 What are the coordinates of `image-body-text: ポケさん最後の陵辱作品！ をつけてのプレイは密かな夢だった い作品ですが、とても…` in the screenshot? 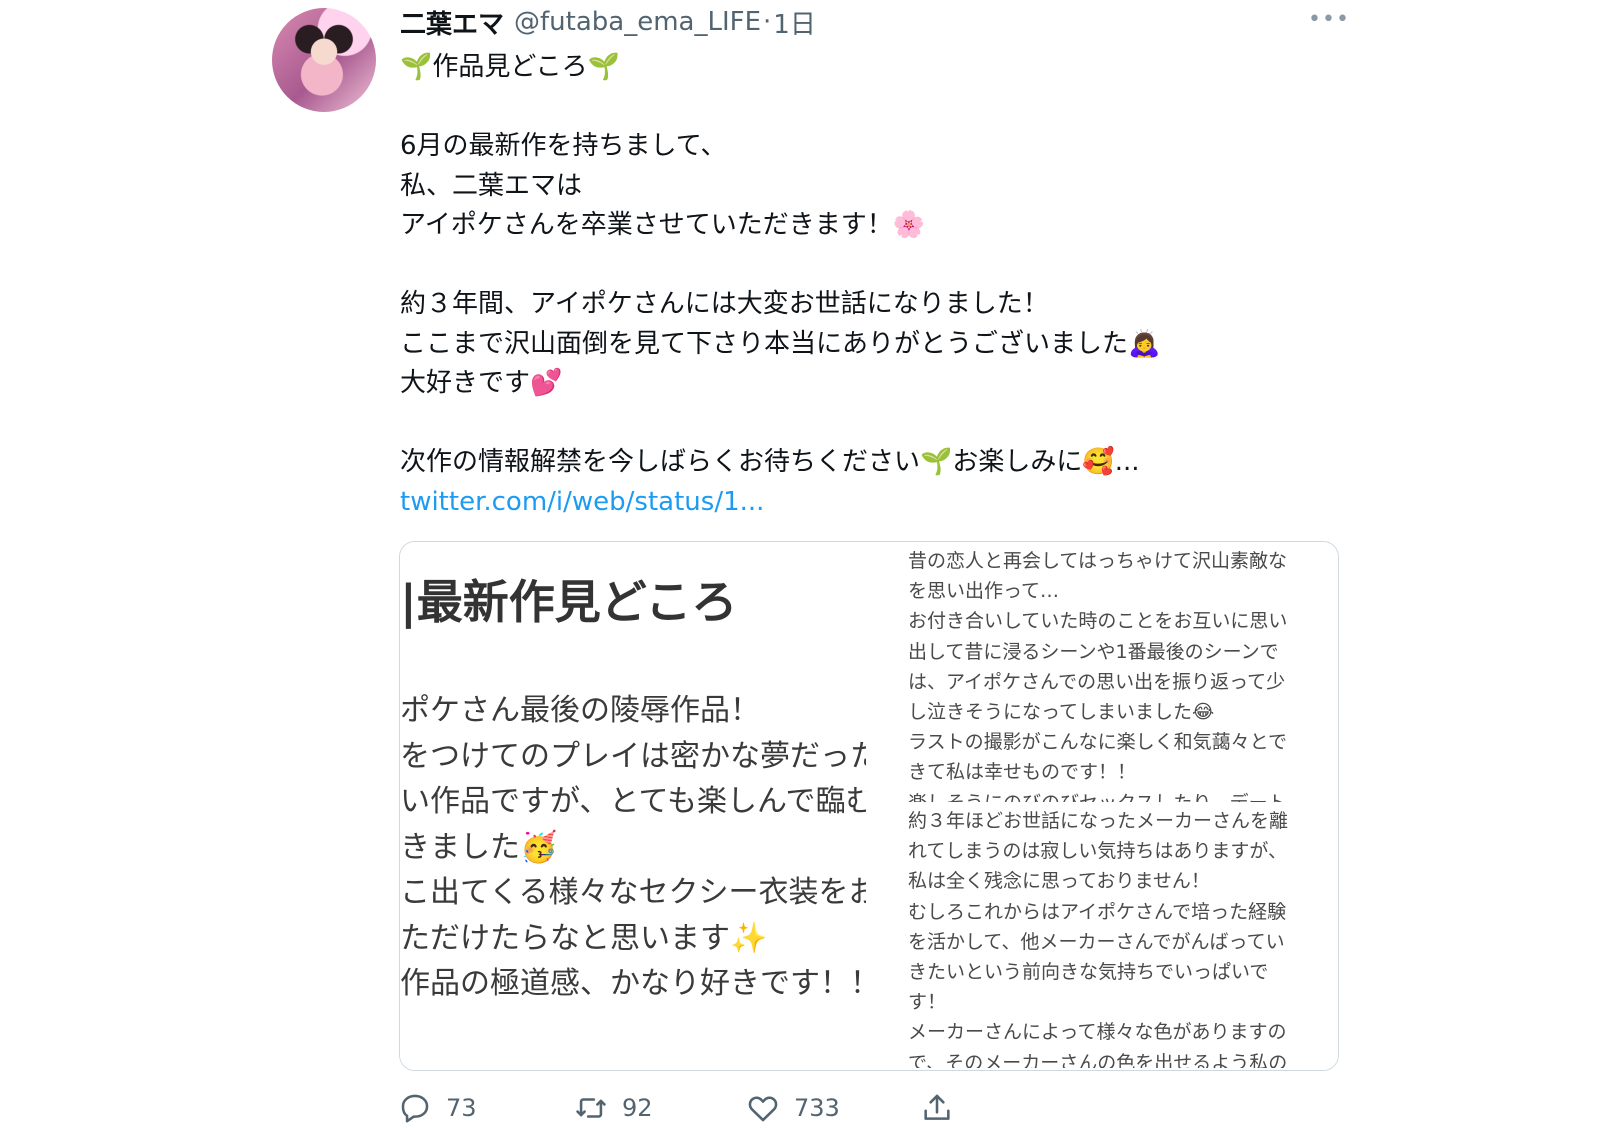 It's located at (633, 847).